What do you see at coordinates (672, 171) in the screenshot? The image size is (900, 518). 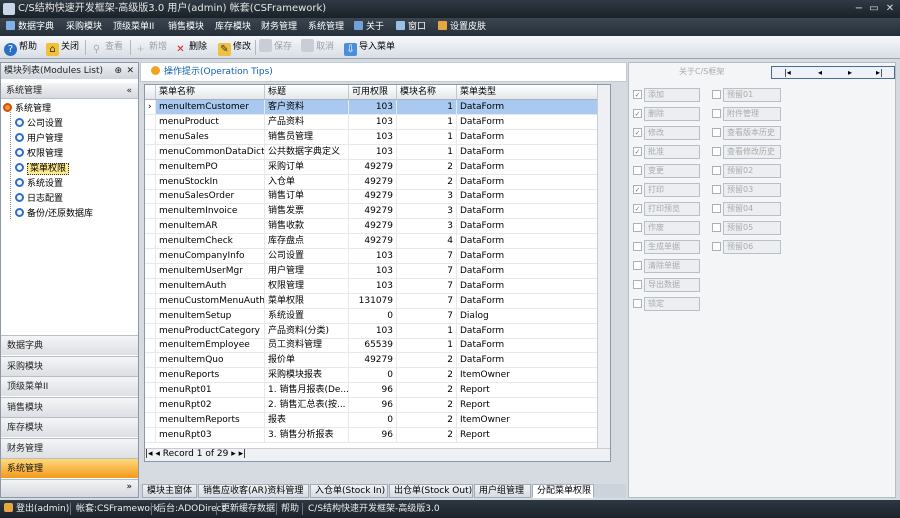 I see `permission-option-button: 变更` at bounding box center [672, 171].